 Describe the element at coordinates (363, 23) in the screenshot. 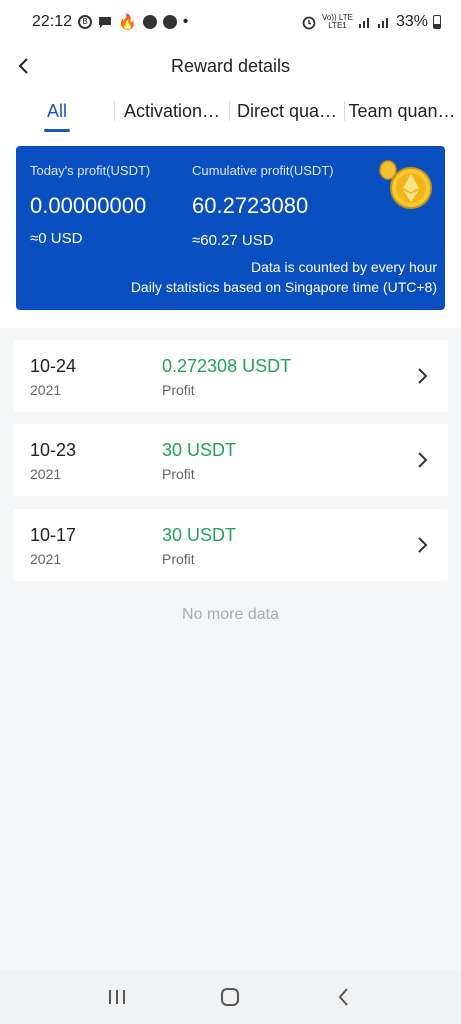

I see `signal-icon` at that location.